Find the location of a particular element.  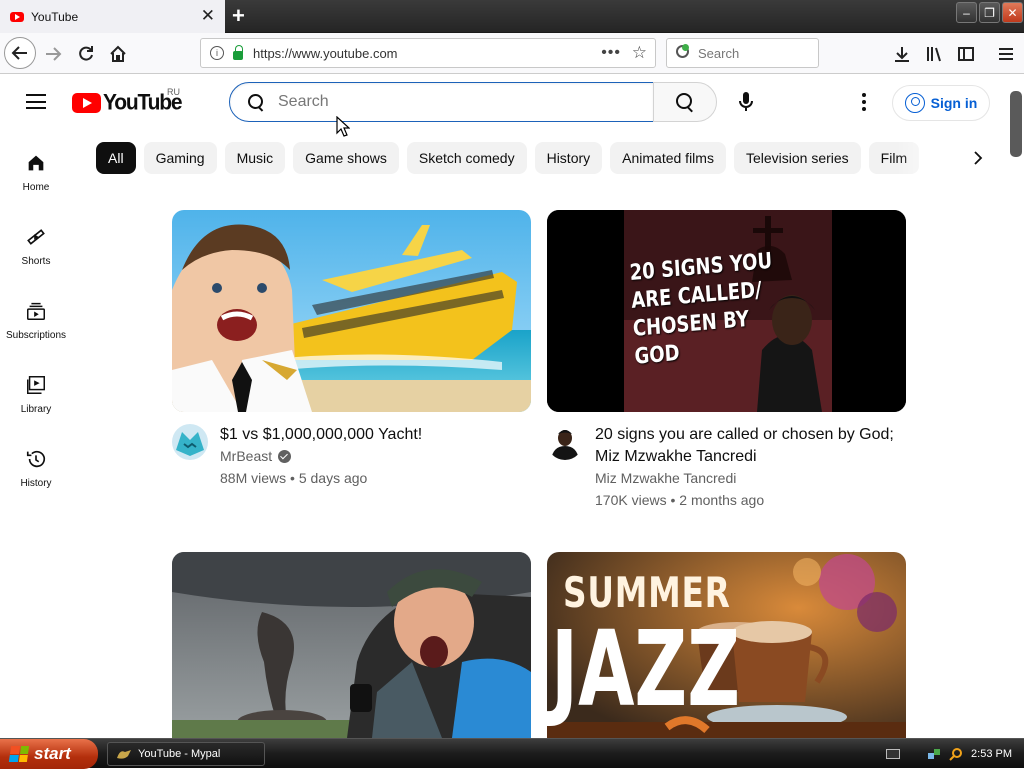

channel-name-text: Miz Mzwakhe Tancredi is located at coordinates (665, 478).